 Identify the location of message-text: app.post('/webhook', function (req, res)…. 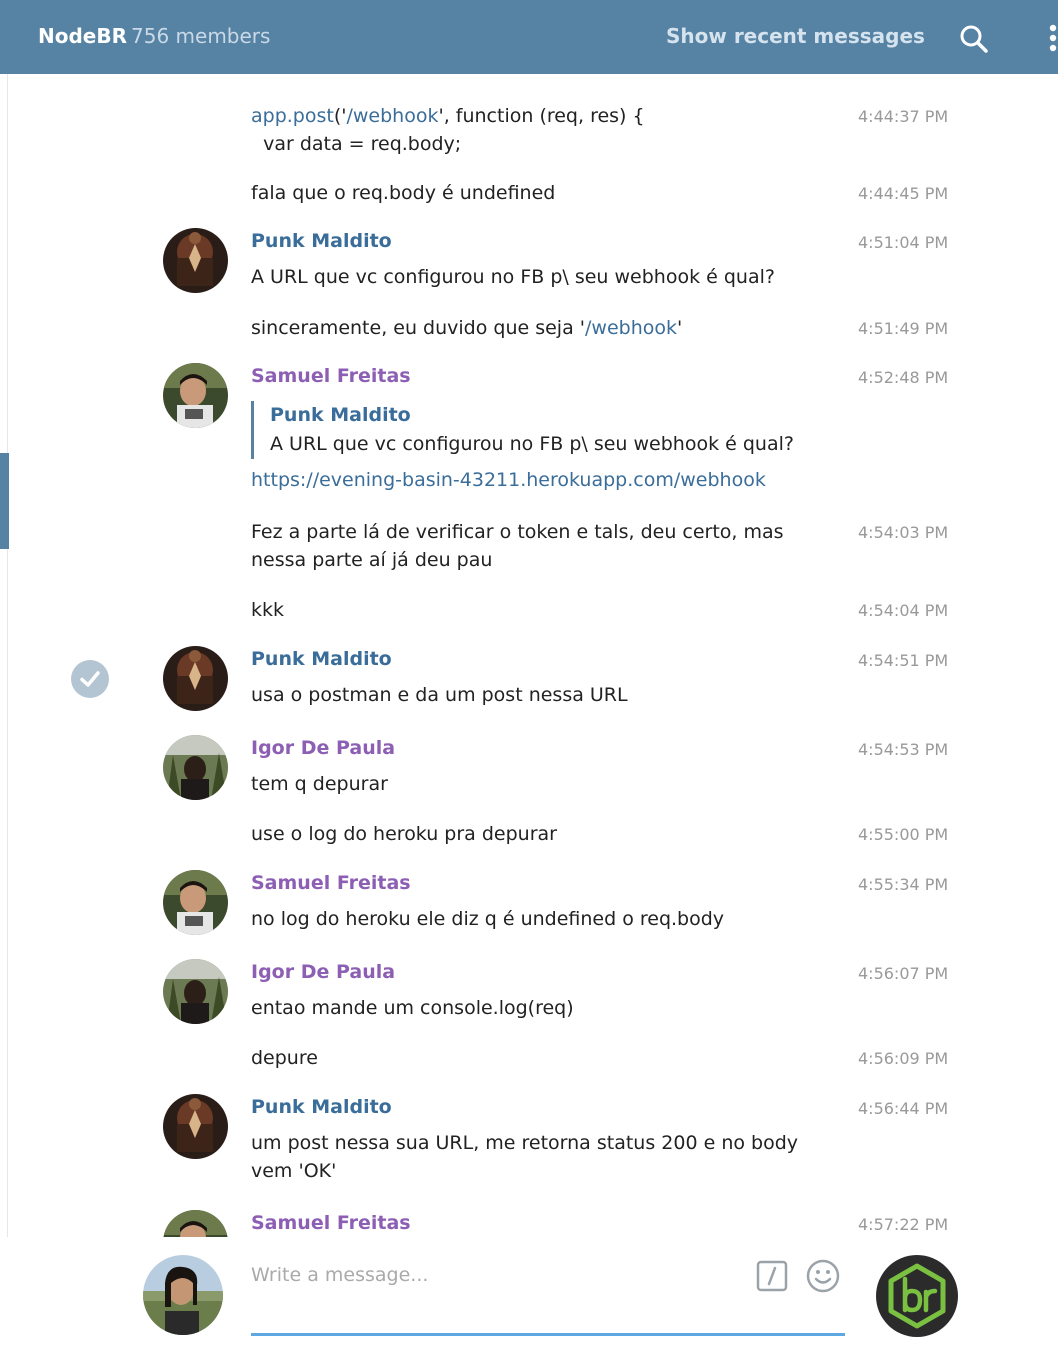
(448, 130).